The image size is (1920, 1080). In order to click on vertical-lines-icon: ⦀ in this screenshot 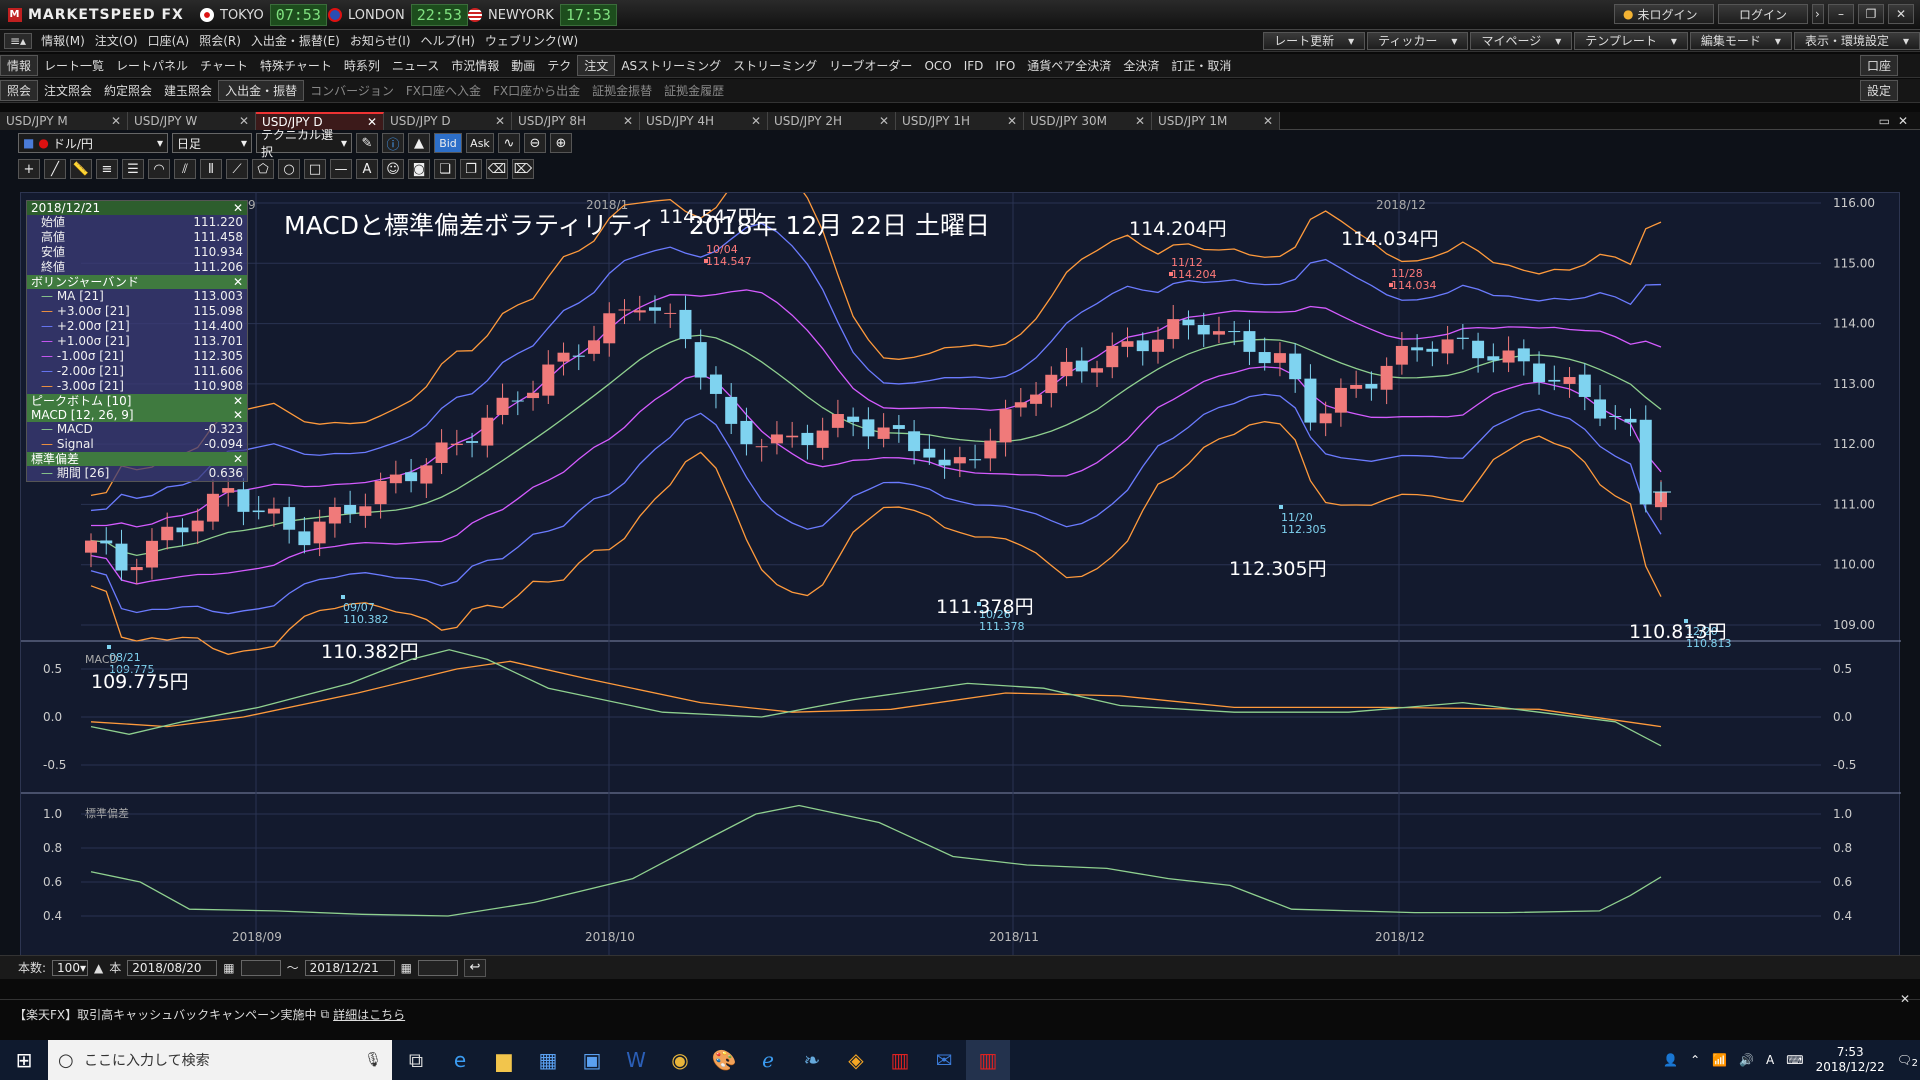, I will do `click(211, 169)`.